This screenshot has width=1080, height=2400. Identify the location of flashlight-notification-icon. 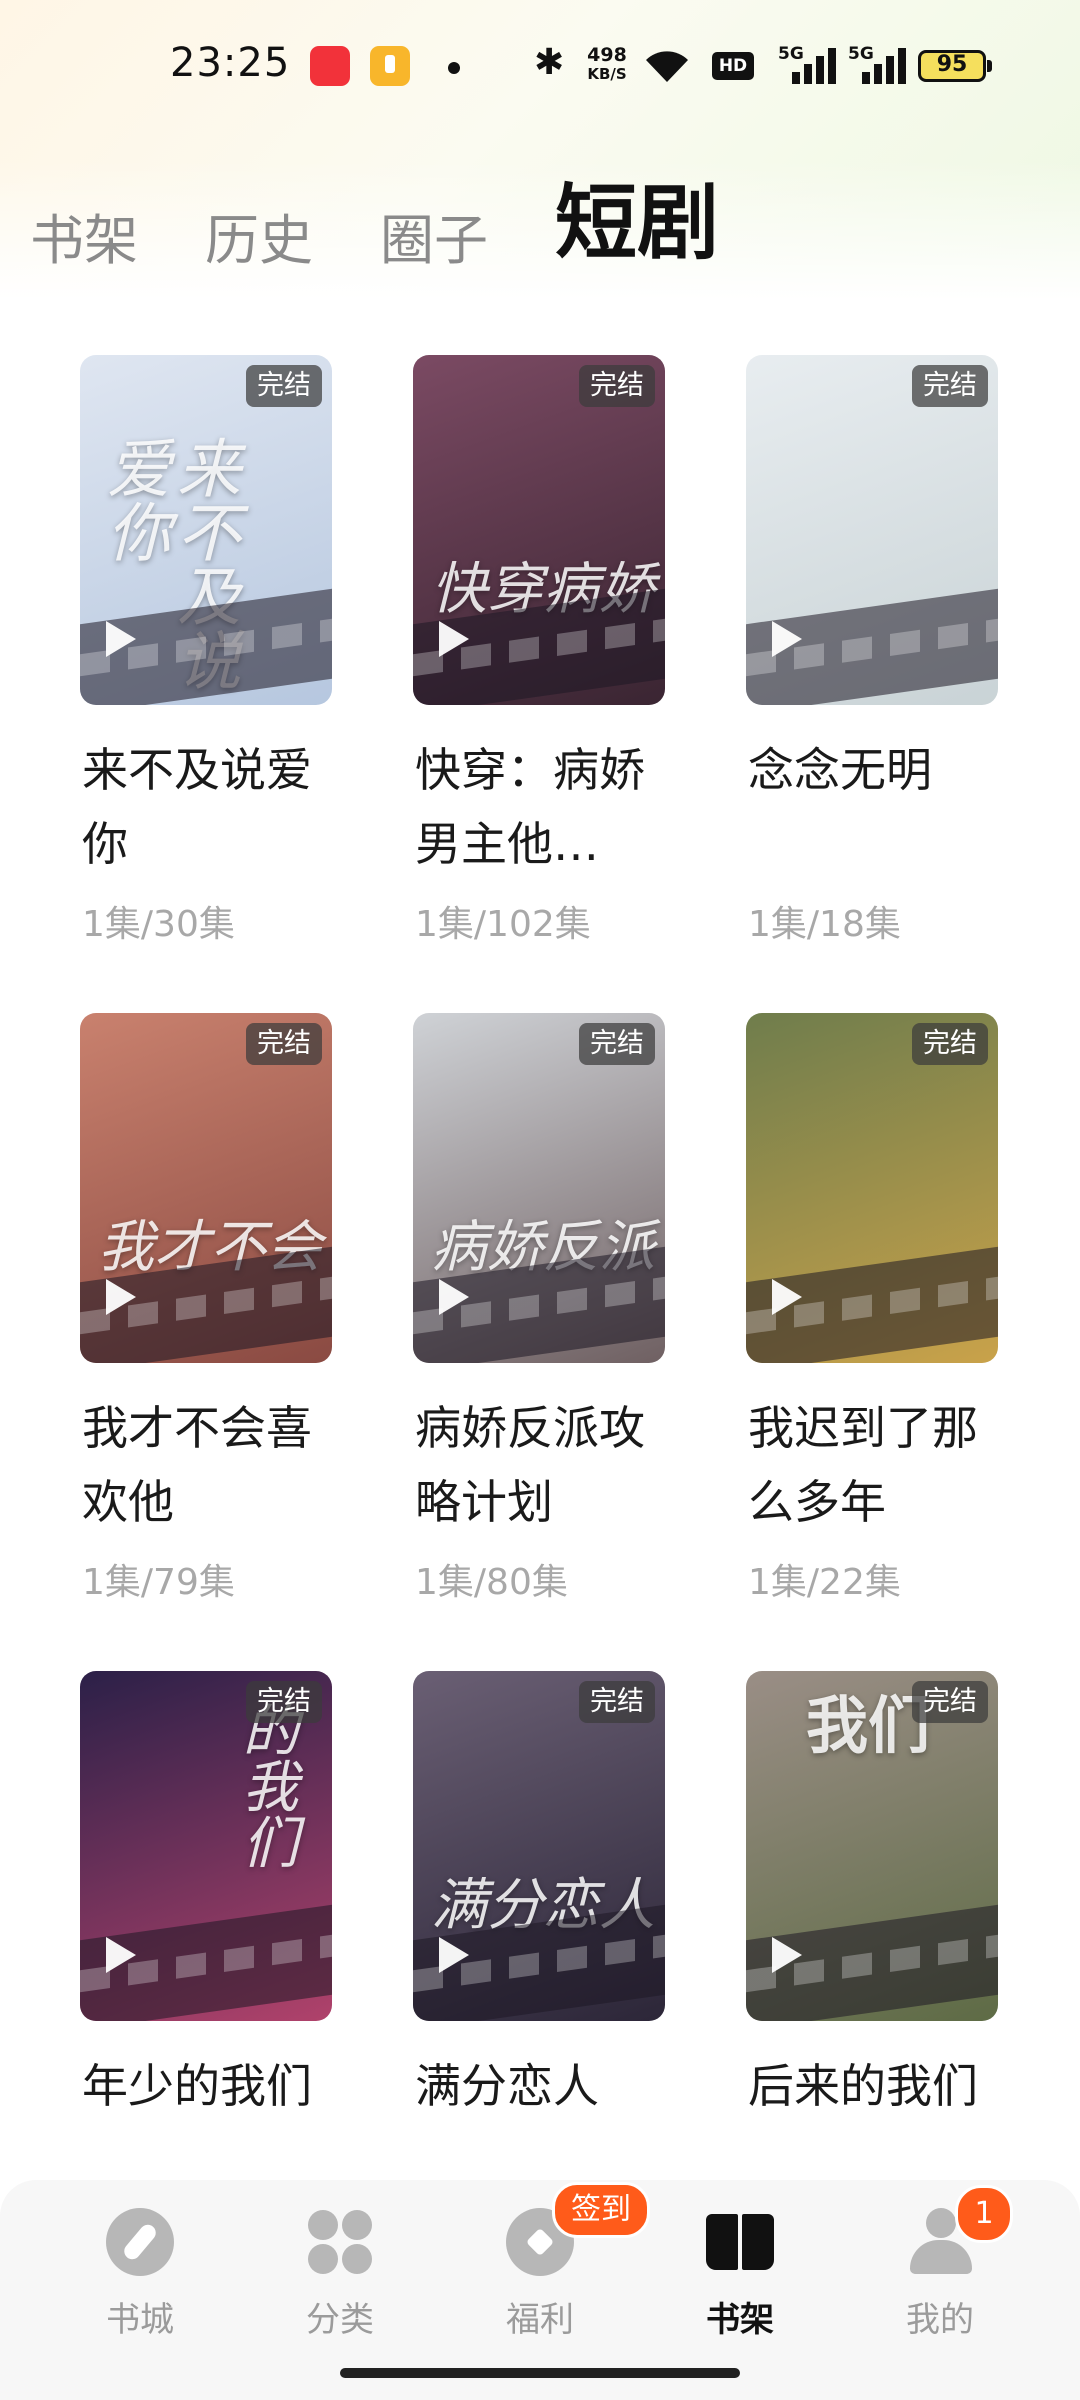
(390, 66).